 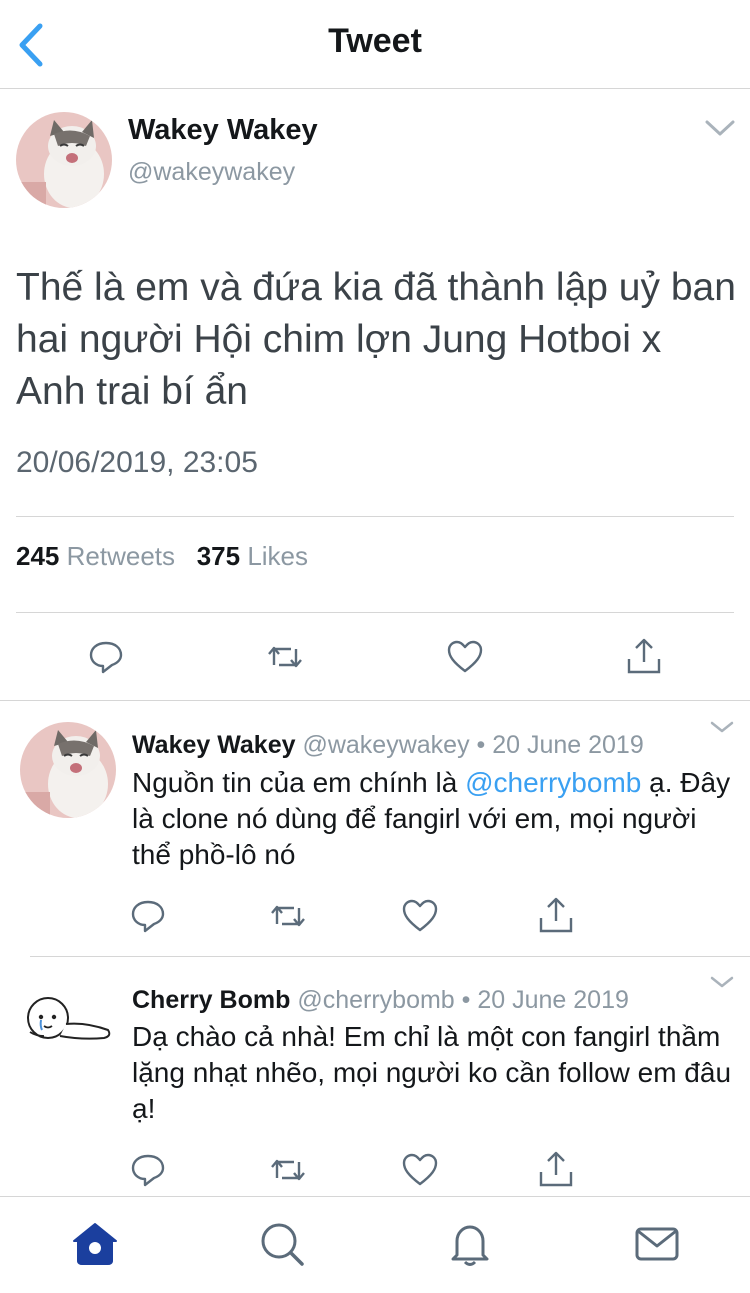 I want to click on tweet-stats: 245 Retweets 375 Likes, so click(x=162, y=556).